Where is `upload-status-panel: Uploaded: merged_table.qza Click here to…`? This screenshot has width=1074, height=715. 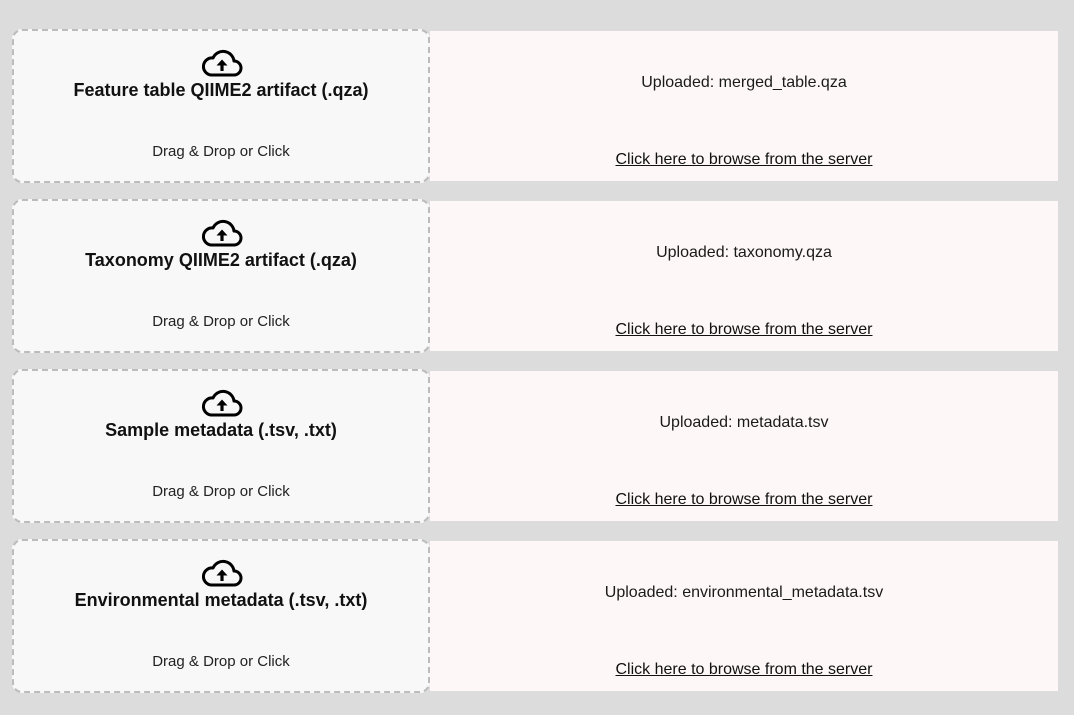 upload-status-panel: Uploaded: merged_table.qza Click here to… is located at coordinates (744, 106).